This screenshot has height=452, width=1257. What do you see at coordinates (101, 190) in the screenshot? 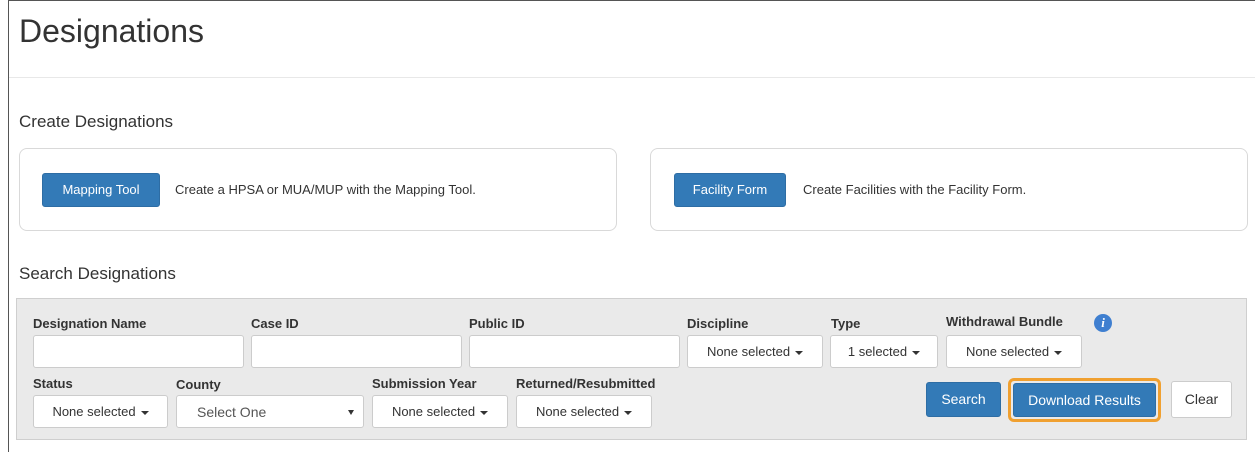
I see `mapping-tool-button: Mapping Tool` at bounding box center [101, 190].